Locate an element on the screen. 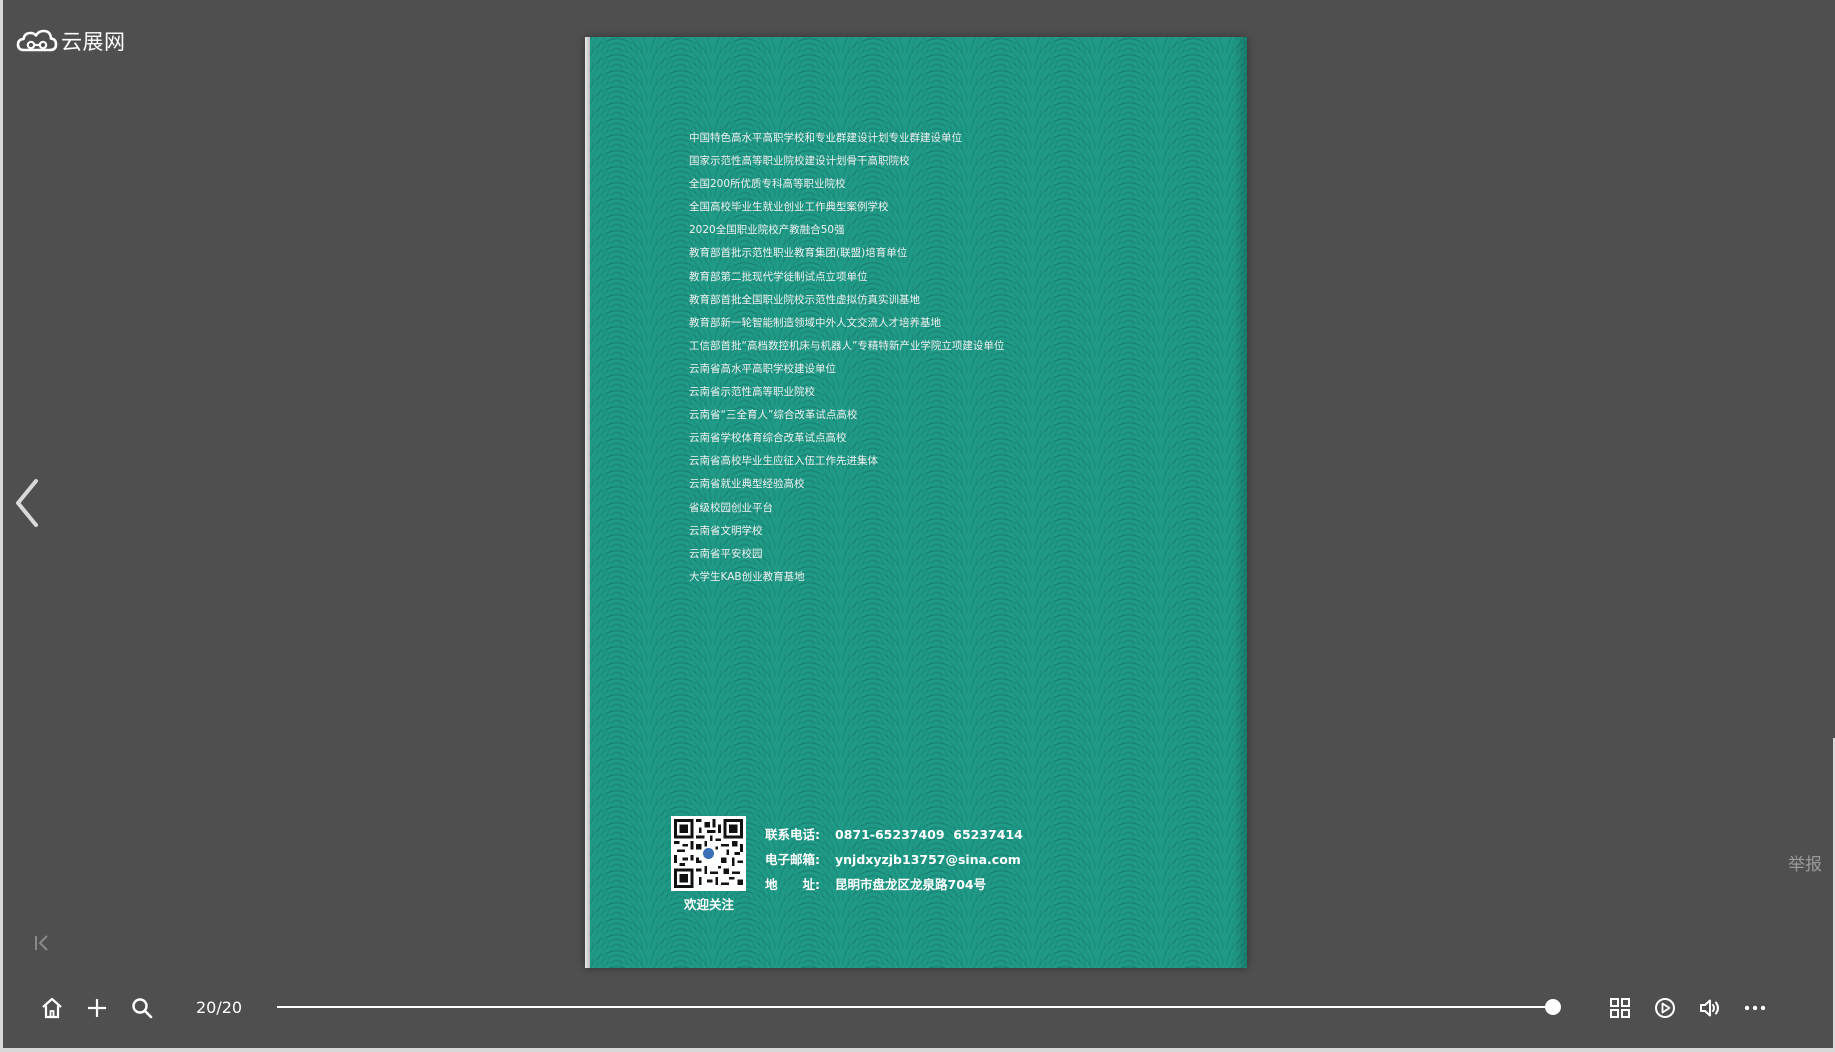 This screenshot has height=1052, width=1835. more-button is located at coordinates (1755, 1008).